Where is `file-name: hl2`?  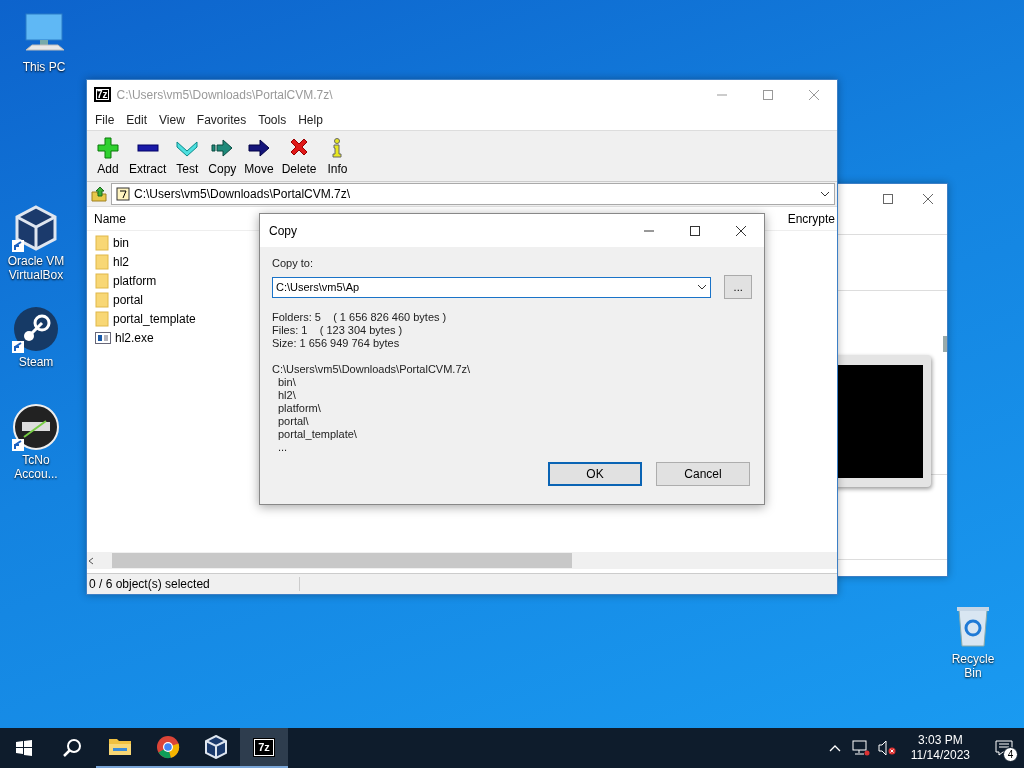
file-name: hl2 is located at coordinates (121, 261).